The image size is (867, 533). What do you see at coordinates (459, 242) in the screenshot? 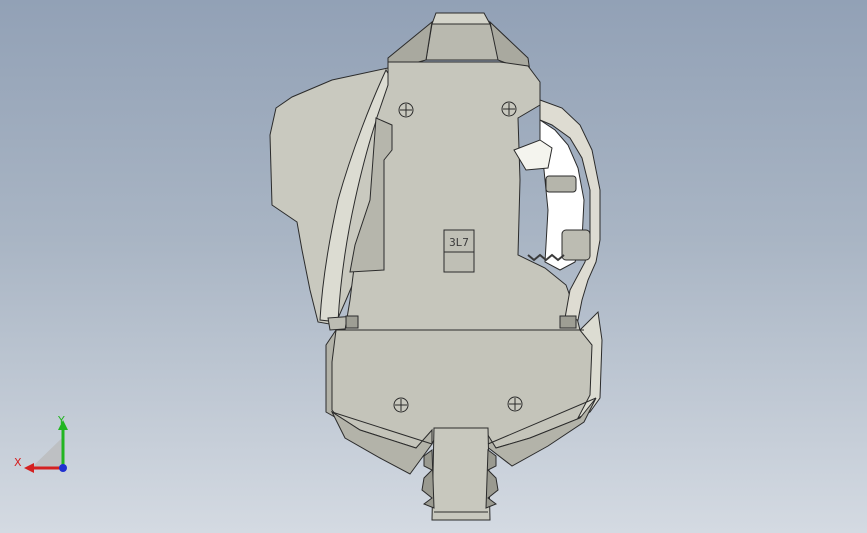
I see `engraving-text: 3L7` at bounding box center [459, 242].